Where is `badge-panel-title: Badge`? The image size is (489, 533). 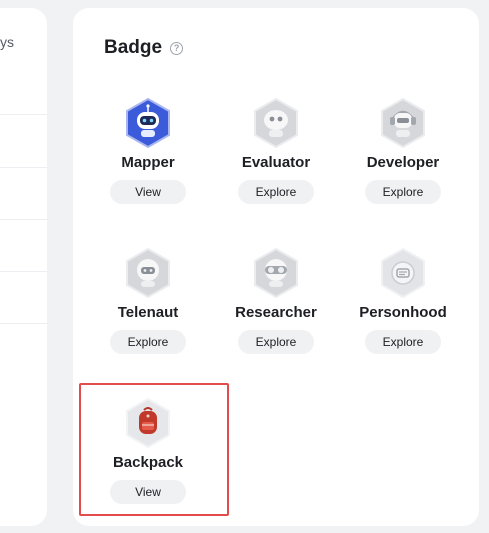 badge-panel-title: Badge is located at coordinates (133, 47).